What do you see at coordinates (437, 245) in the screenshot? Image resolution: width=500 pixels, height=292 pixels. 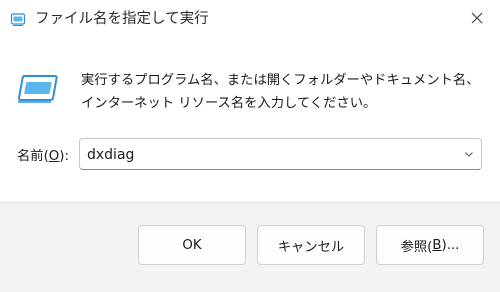 I see `browse-label-accel: B` at bounding box center [437, 245].